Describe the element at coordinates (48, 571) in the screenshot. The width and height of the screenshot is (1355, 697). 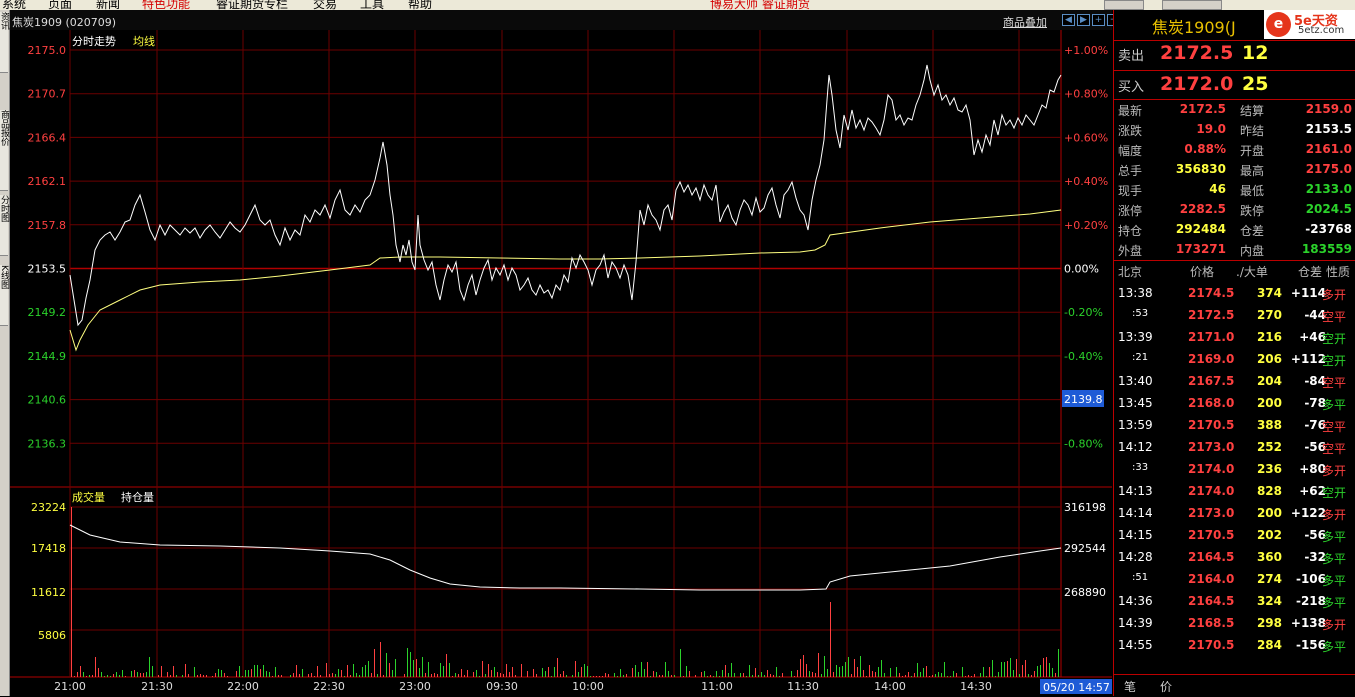
I see `volume-axis-labels: 23224 17418 11612 5806` at that location.